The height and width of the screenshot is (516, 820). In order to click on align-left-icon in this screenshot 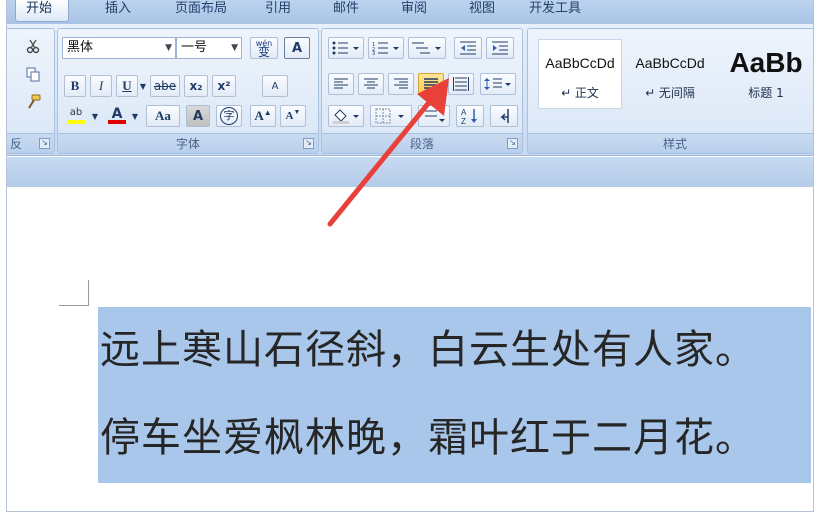, I will do `click(341, 83)`.